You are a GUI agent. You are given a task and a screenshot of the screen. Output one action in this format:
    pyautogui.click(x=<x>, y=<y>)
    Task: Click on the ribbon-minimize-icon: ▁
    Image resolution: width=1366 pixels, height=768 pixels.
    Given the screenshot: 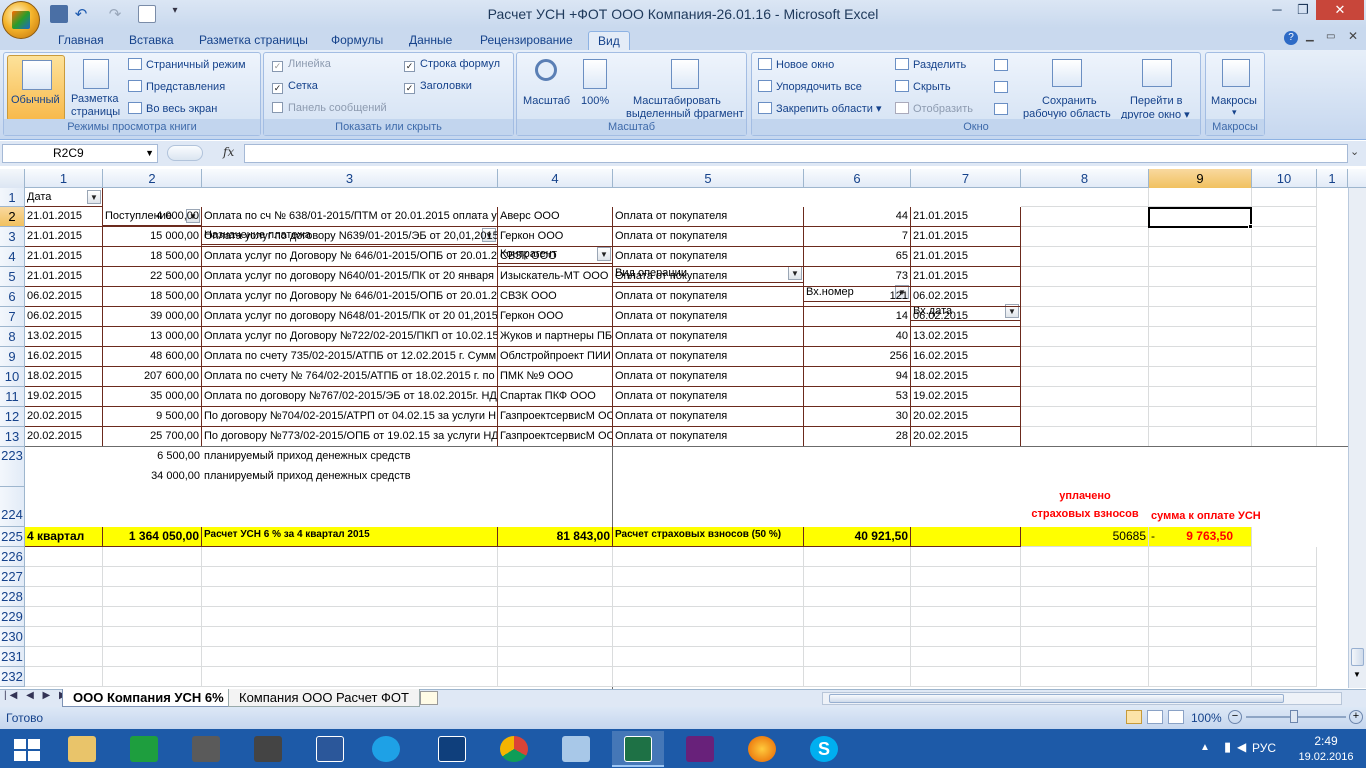 What is the action you would take?
    pyautogui.click(x=1310, y=36)
    